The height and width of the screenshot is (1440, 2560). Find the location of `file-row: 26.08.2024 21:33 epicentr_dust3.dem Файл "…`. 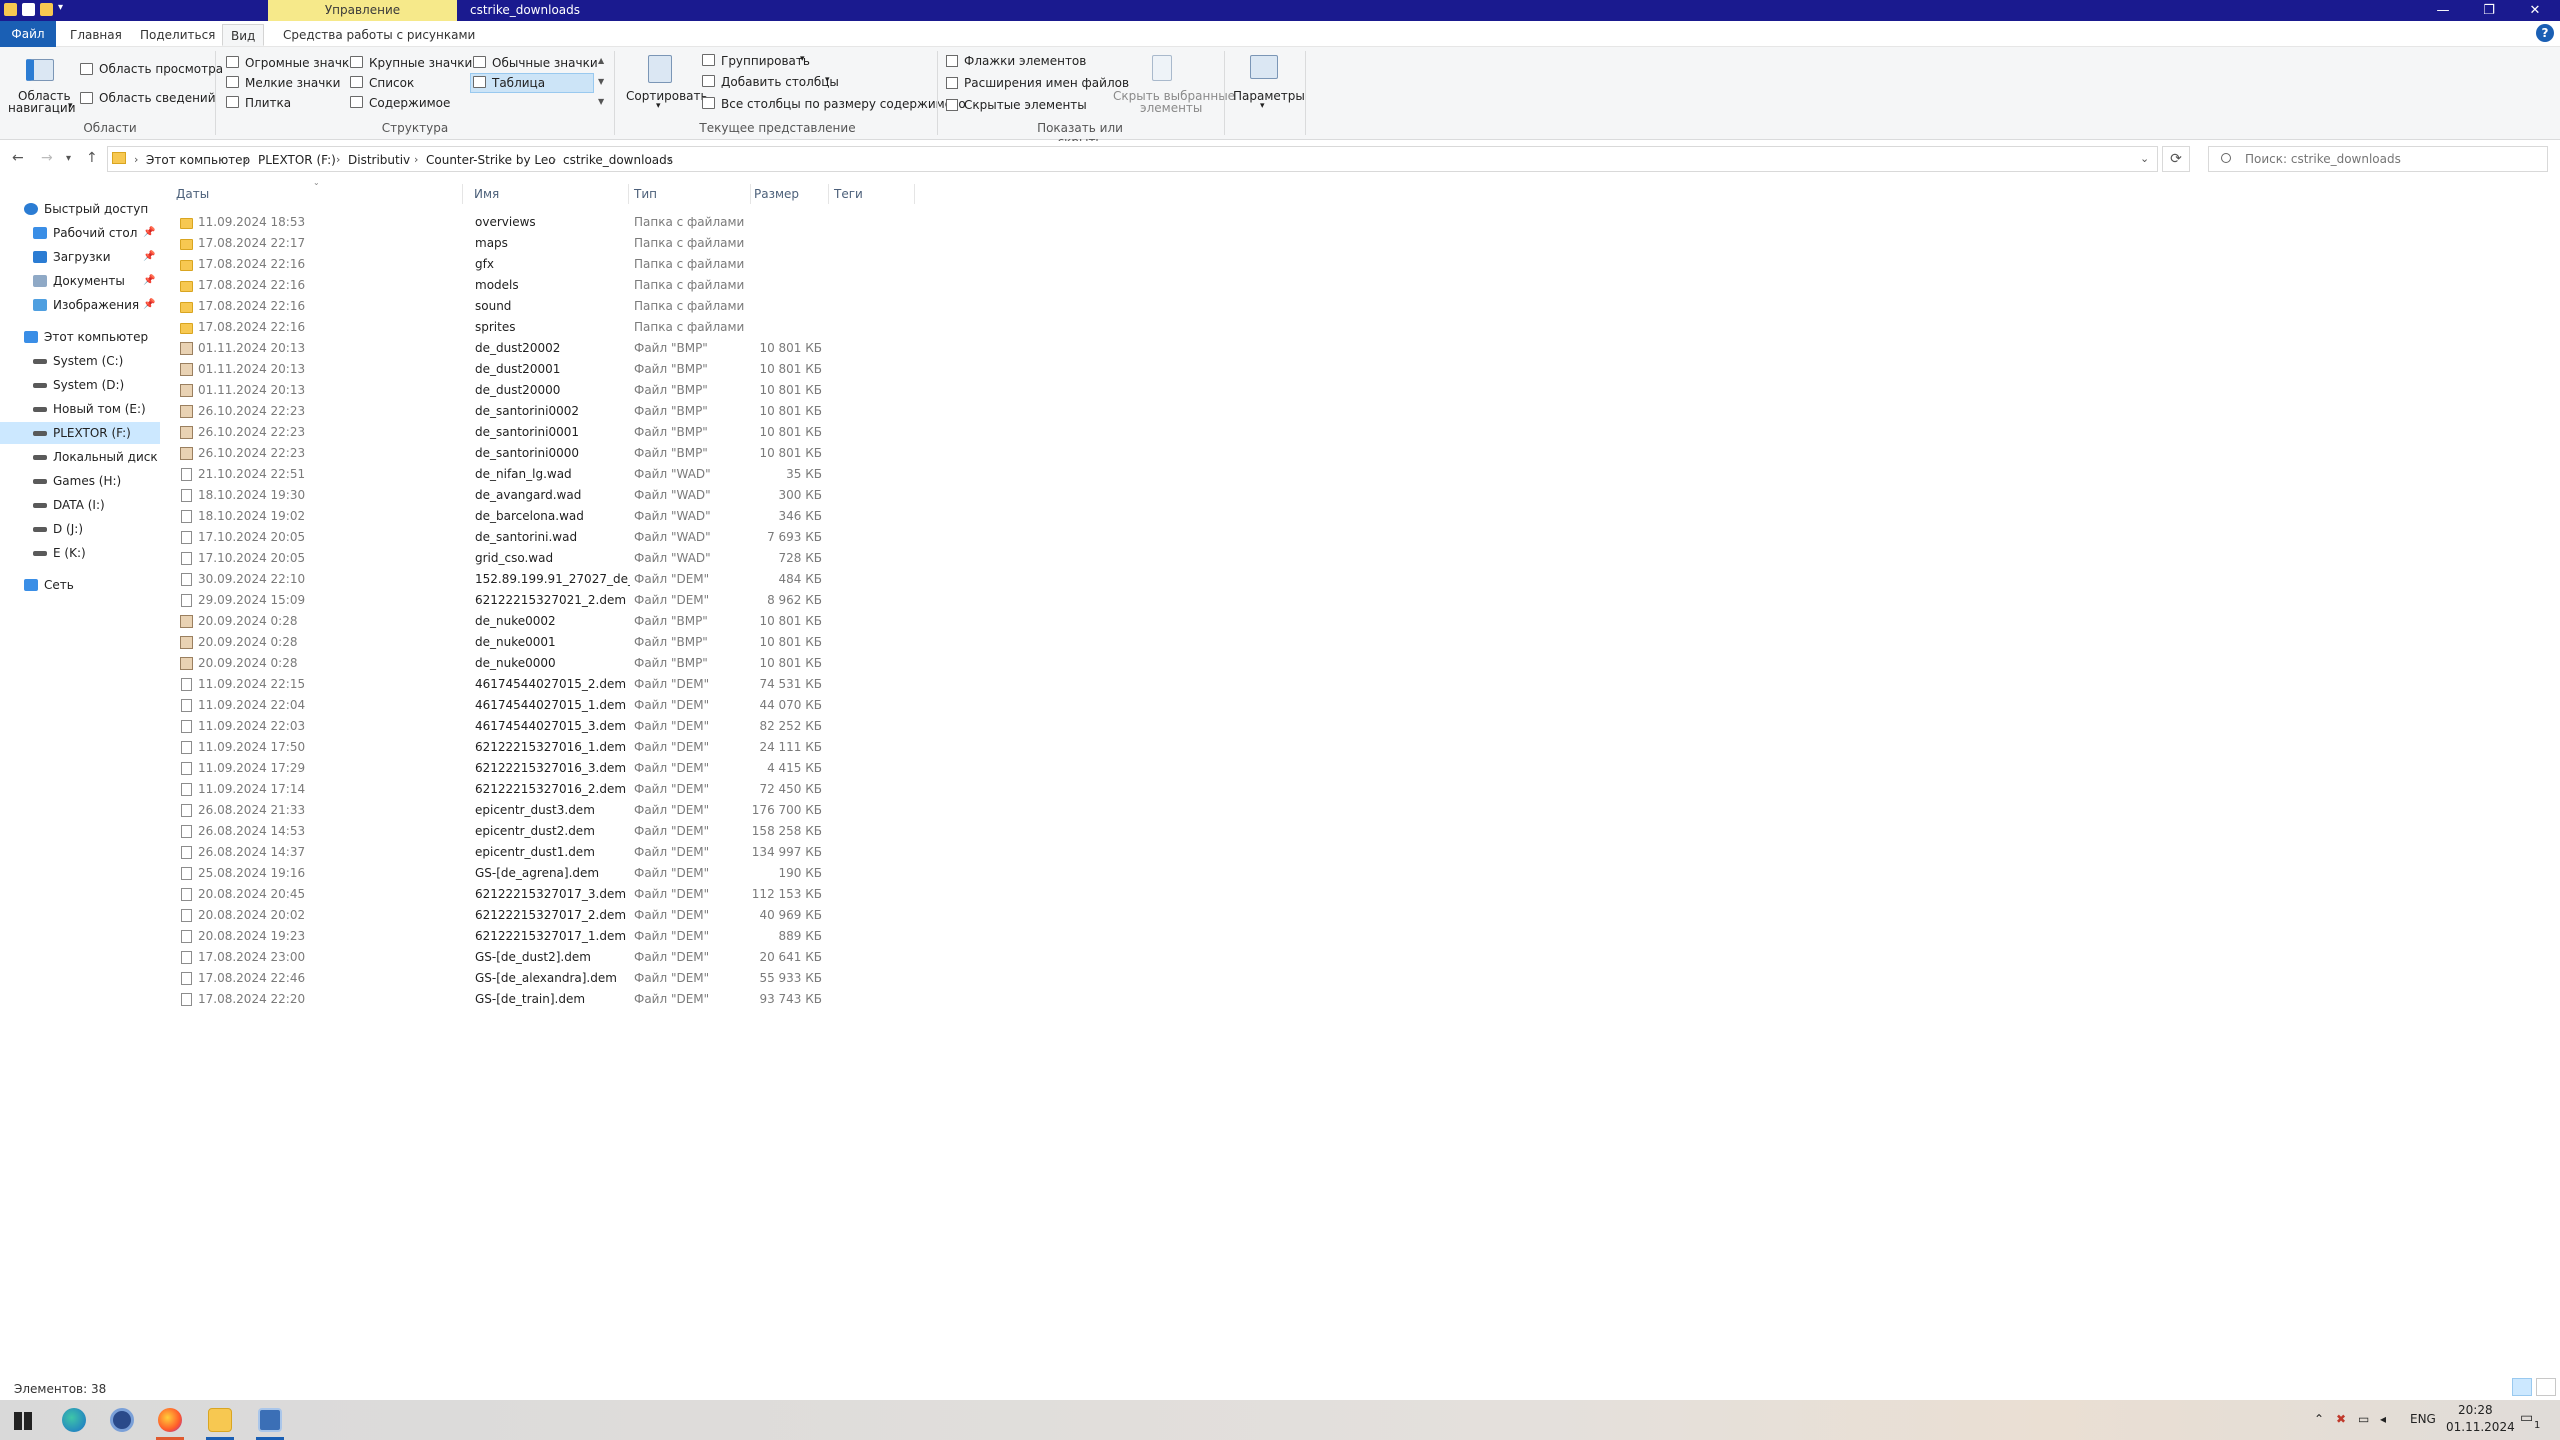

file-row: 26.08.2024 21:33 epicentr_dust3.dem Файл "… is located at coordinates (545, 810).